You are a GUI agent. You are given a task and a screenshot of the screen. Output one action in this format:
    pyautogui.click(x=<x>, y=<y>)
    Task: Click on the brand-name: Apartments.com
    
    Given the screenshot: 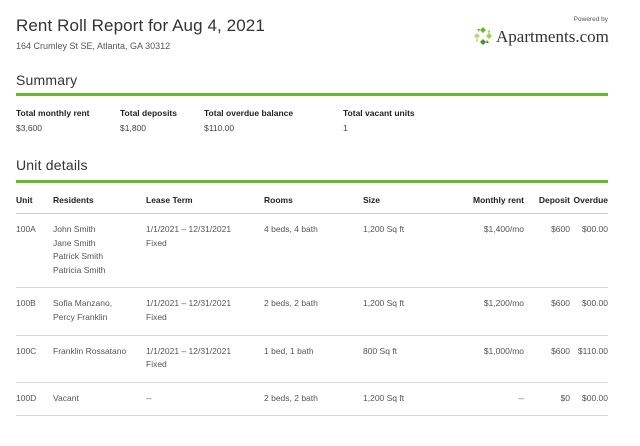 What is the action you would take?
    pyautogui.click(x=552, y=36)
    